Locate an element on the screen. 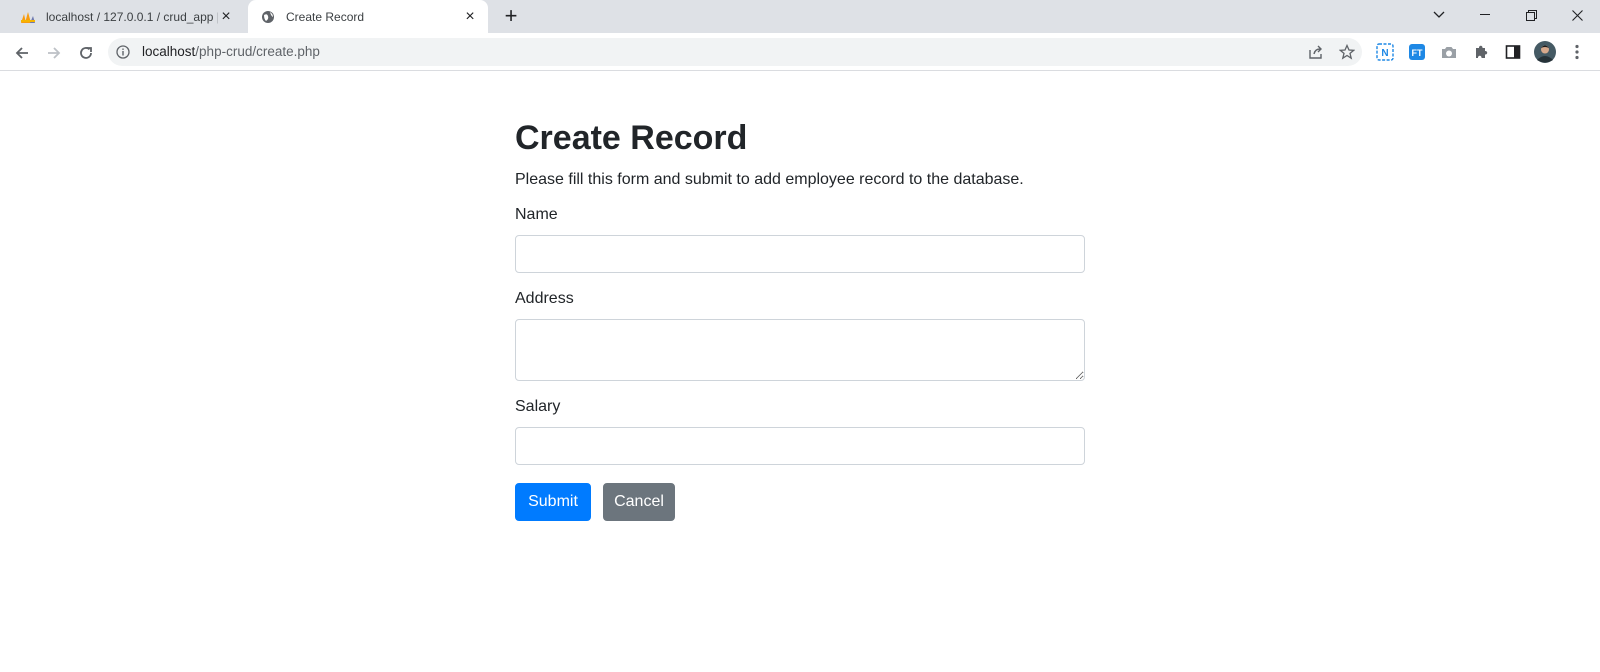  cancel-button: Cancel is located at coordinates (639, 502).